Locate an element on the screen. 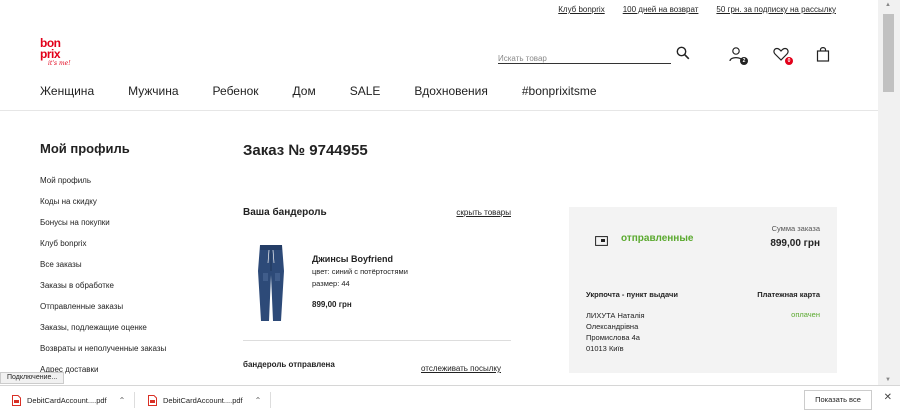  address-line: 01013 Київ is located at coordinates (605, 348).